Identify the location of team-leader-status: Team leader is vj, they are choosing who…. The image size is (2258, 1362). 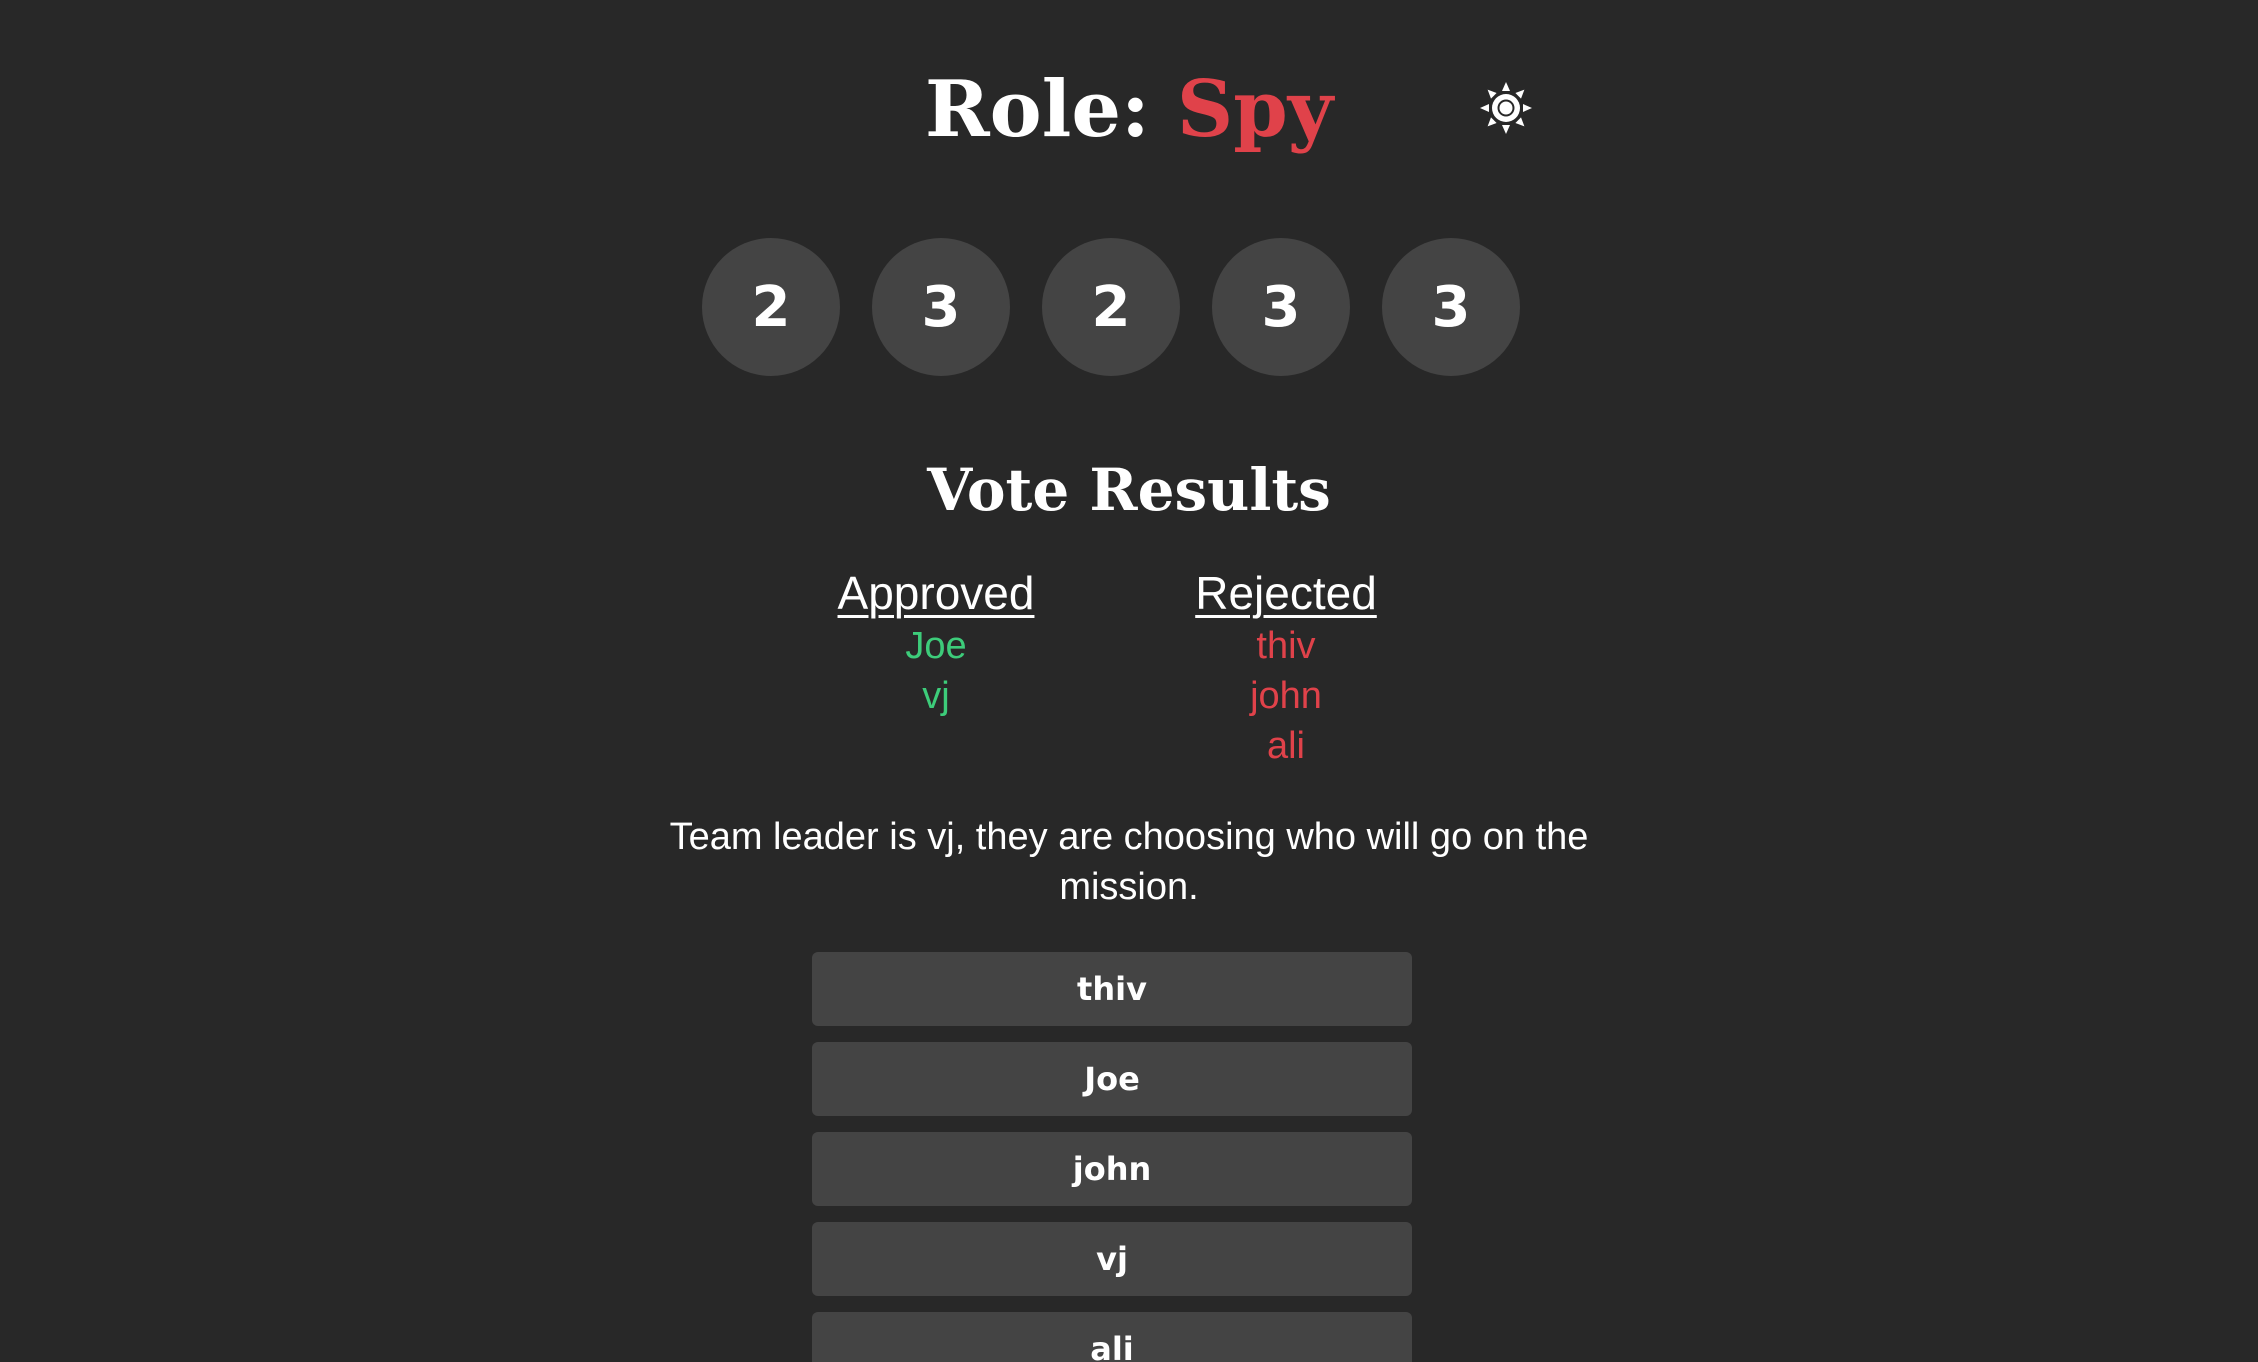
(1129, 862).